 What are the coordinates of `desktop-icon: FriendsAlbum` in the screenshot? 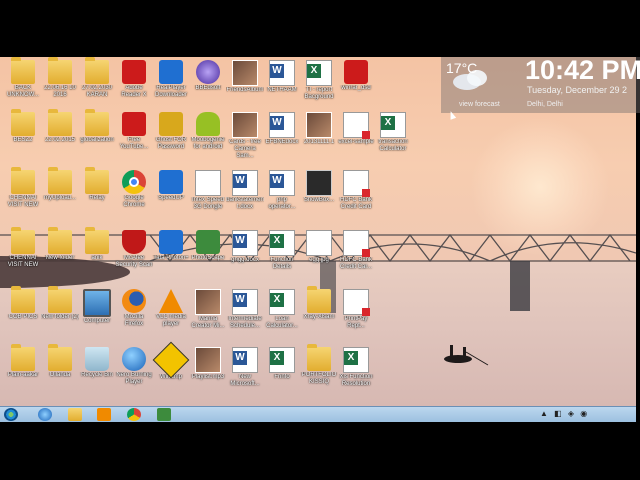 It's located at (245, 84).